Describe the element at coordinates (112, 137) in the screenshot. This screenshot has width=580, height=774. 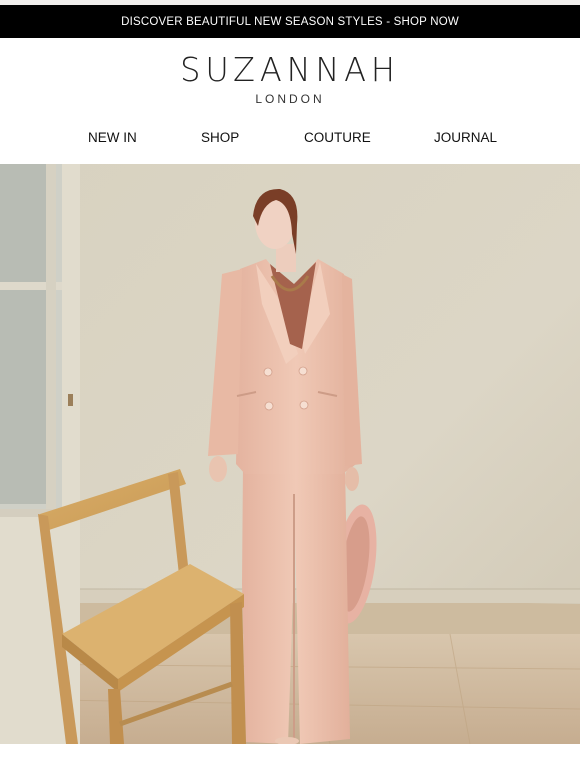
I see `nav-item-new-in: NEW IN` at that location.